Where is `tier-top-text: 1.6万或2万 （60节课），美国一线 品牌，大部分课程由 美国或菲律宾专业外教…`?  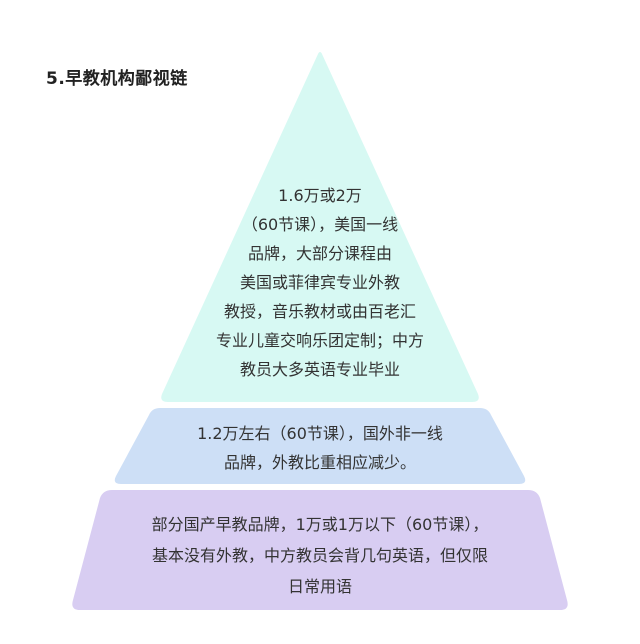 tier-top-text: 1.6万或2万 （60节课），美国一线 品牌，大部分课程由 美国或菲律宾专业外教… is located at coordinates (320, 282).